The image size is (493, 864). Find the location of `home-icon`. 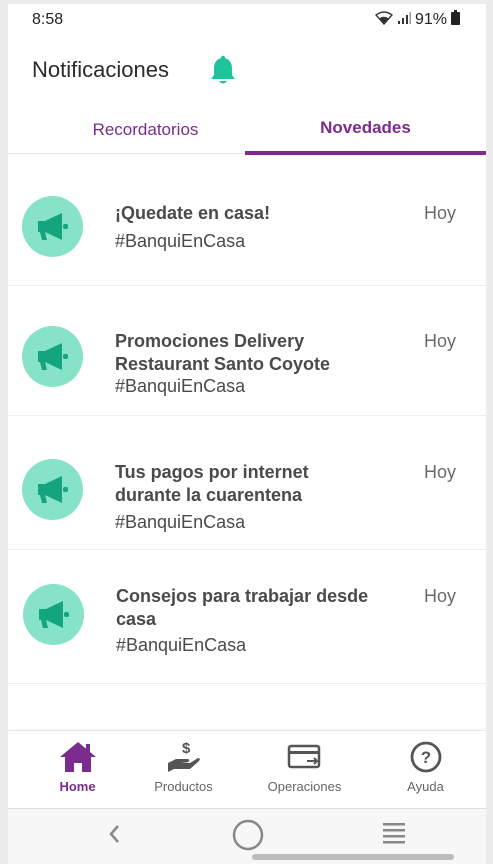

home-icon is located at coordinates (78, 757).